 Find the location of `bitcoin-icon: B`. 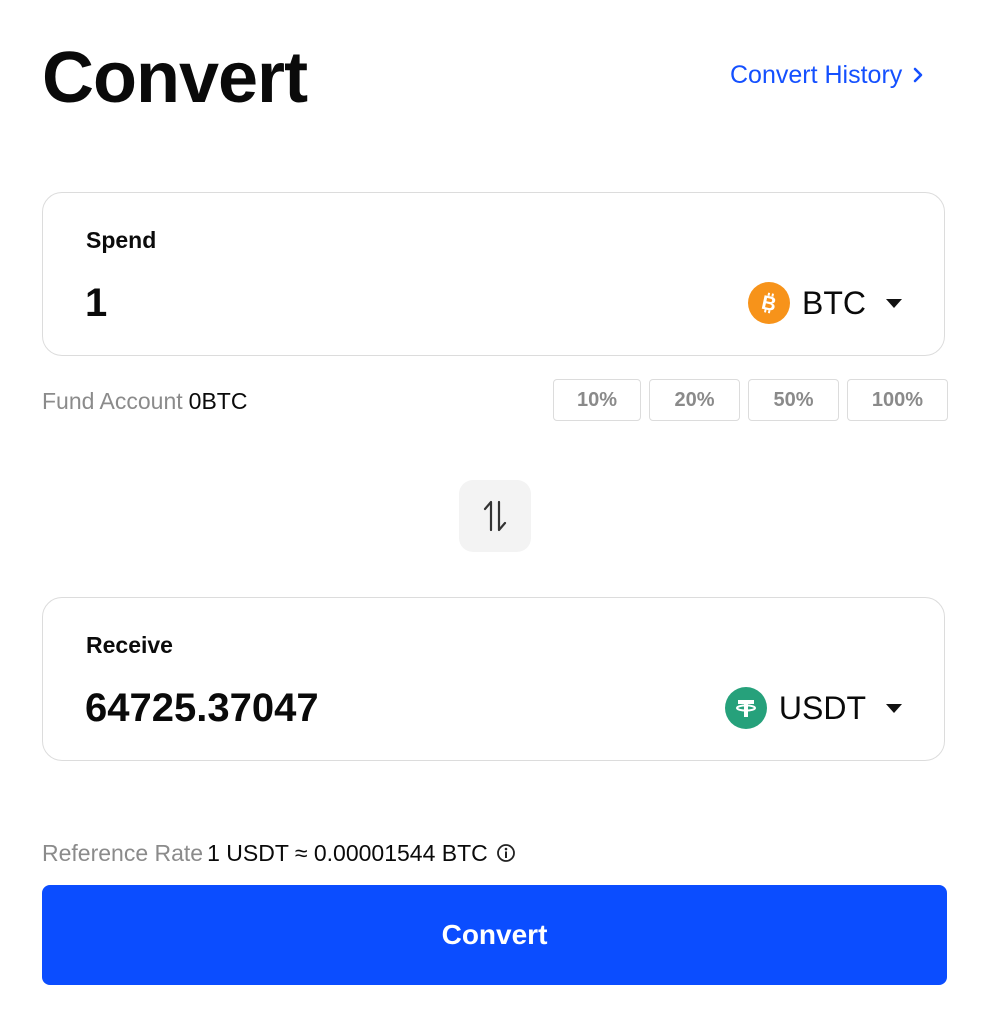

bitcoin-icon: B is located at coordinates (769, 303).